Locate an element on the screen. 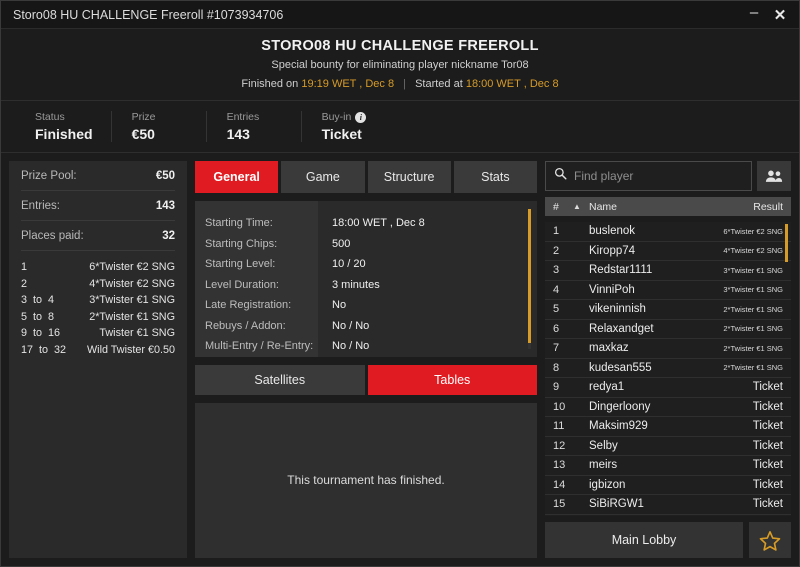  player-rank: 5 is located at coordinates (556, 309).